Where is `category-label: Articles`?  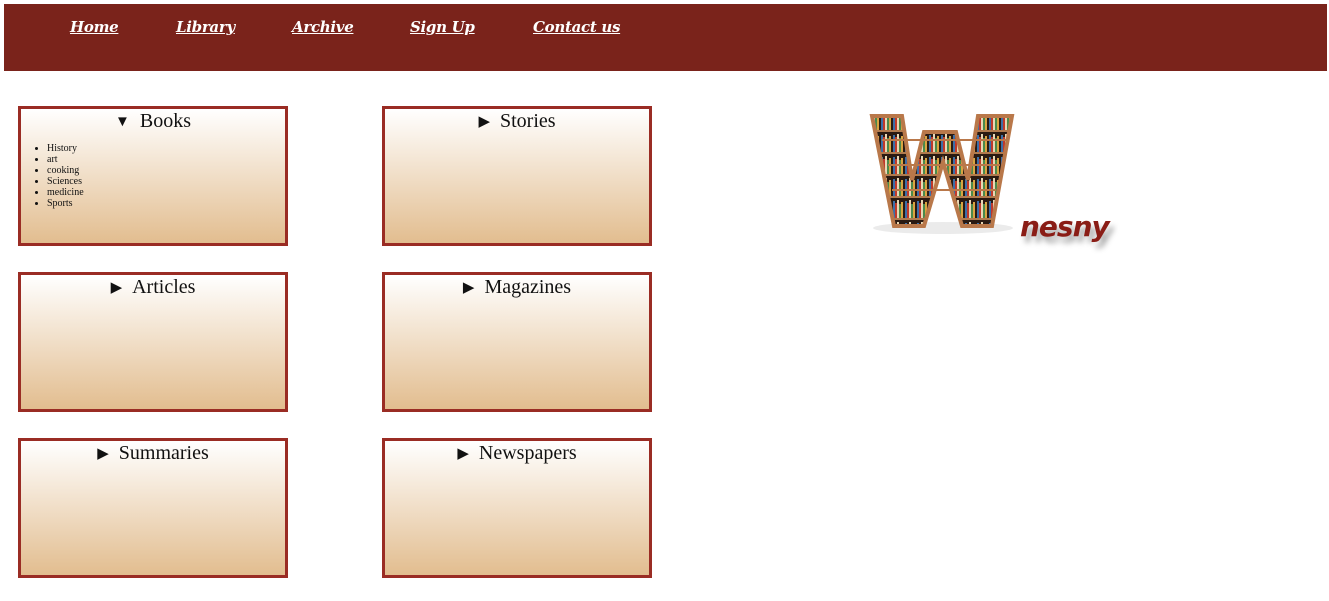 category-label: Articles is located at coordinates (164, 287).